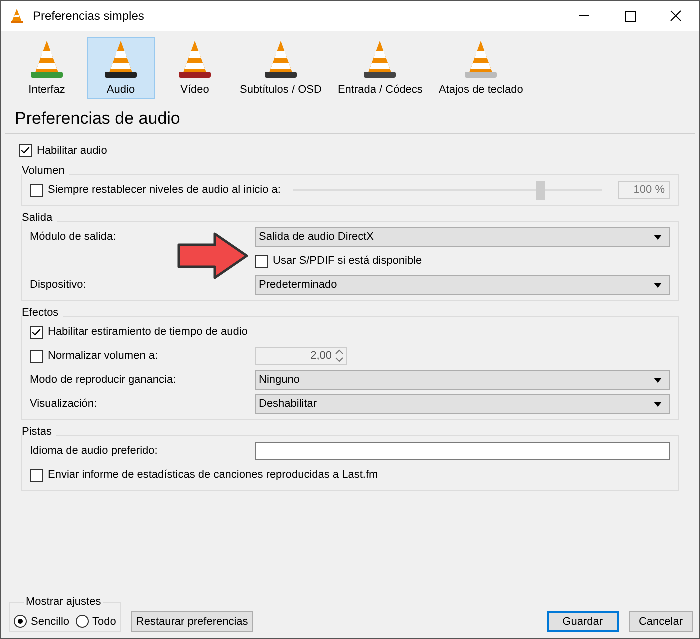 The width and height of the screenshot is (700, 639). Describe the element at coordinates (45, 171) in the screenshot. I see `group-title: Volumen` at that location.